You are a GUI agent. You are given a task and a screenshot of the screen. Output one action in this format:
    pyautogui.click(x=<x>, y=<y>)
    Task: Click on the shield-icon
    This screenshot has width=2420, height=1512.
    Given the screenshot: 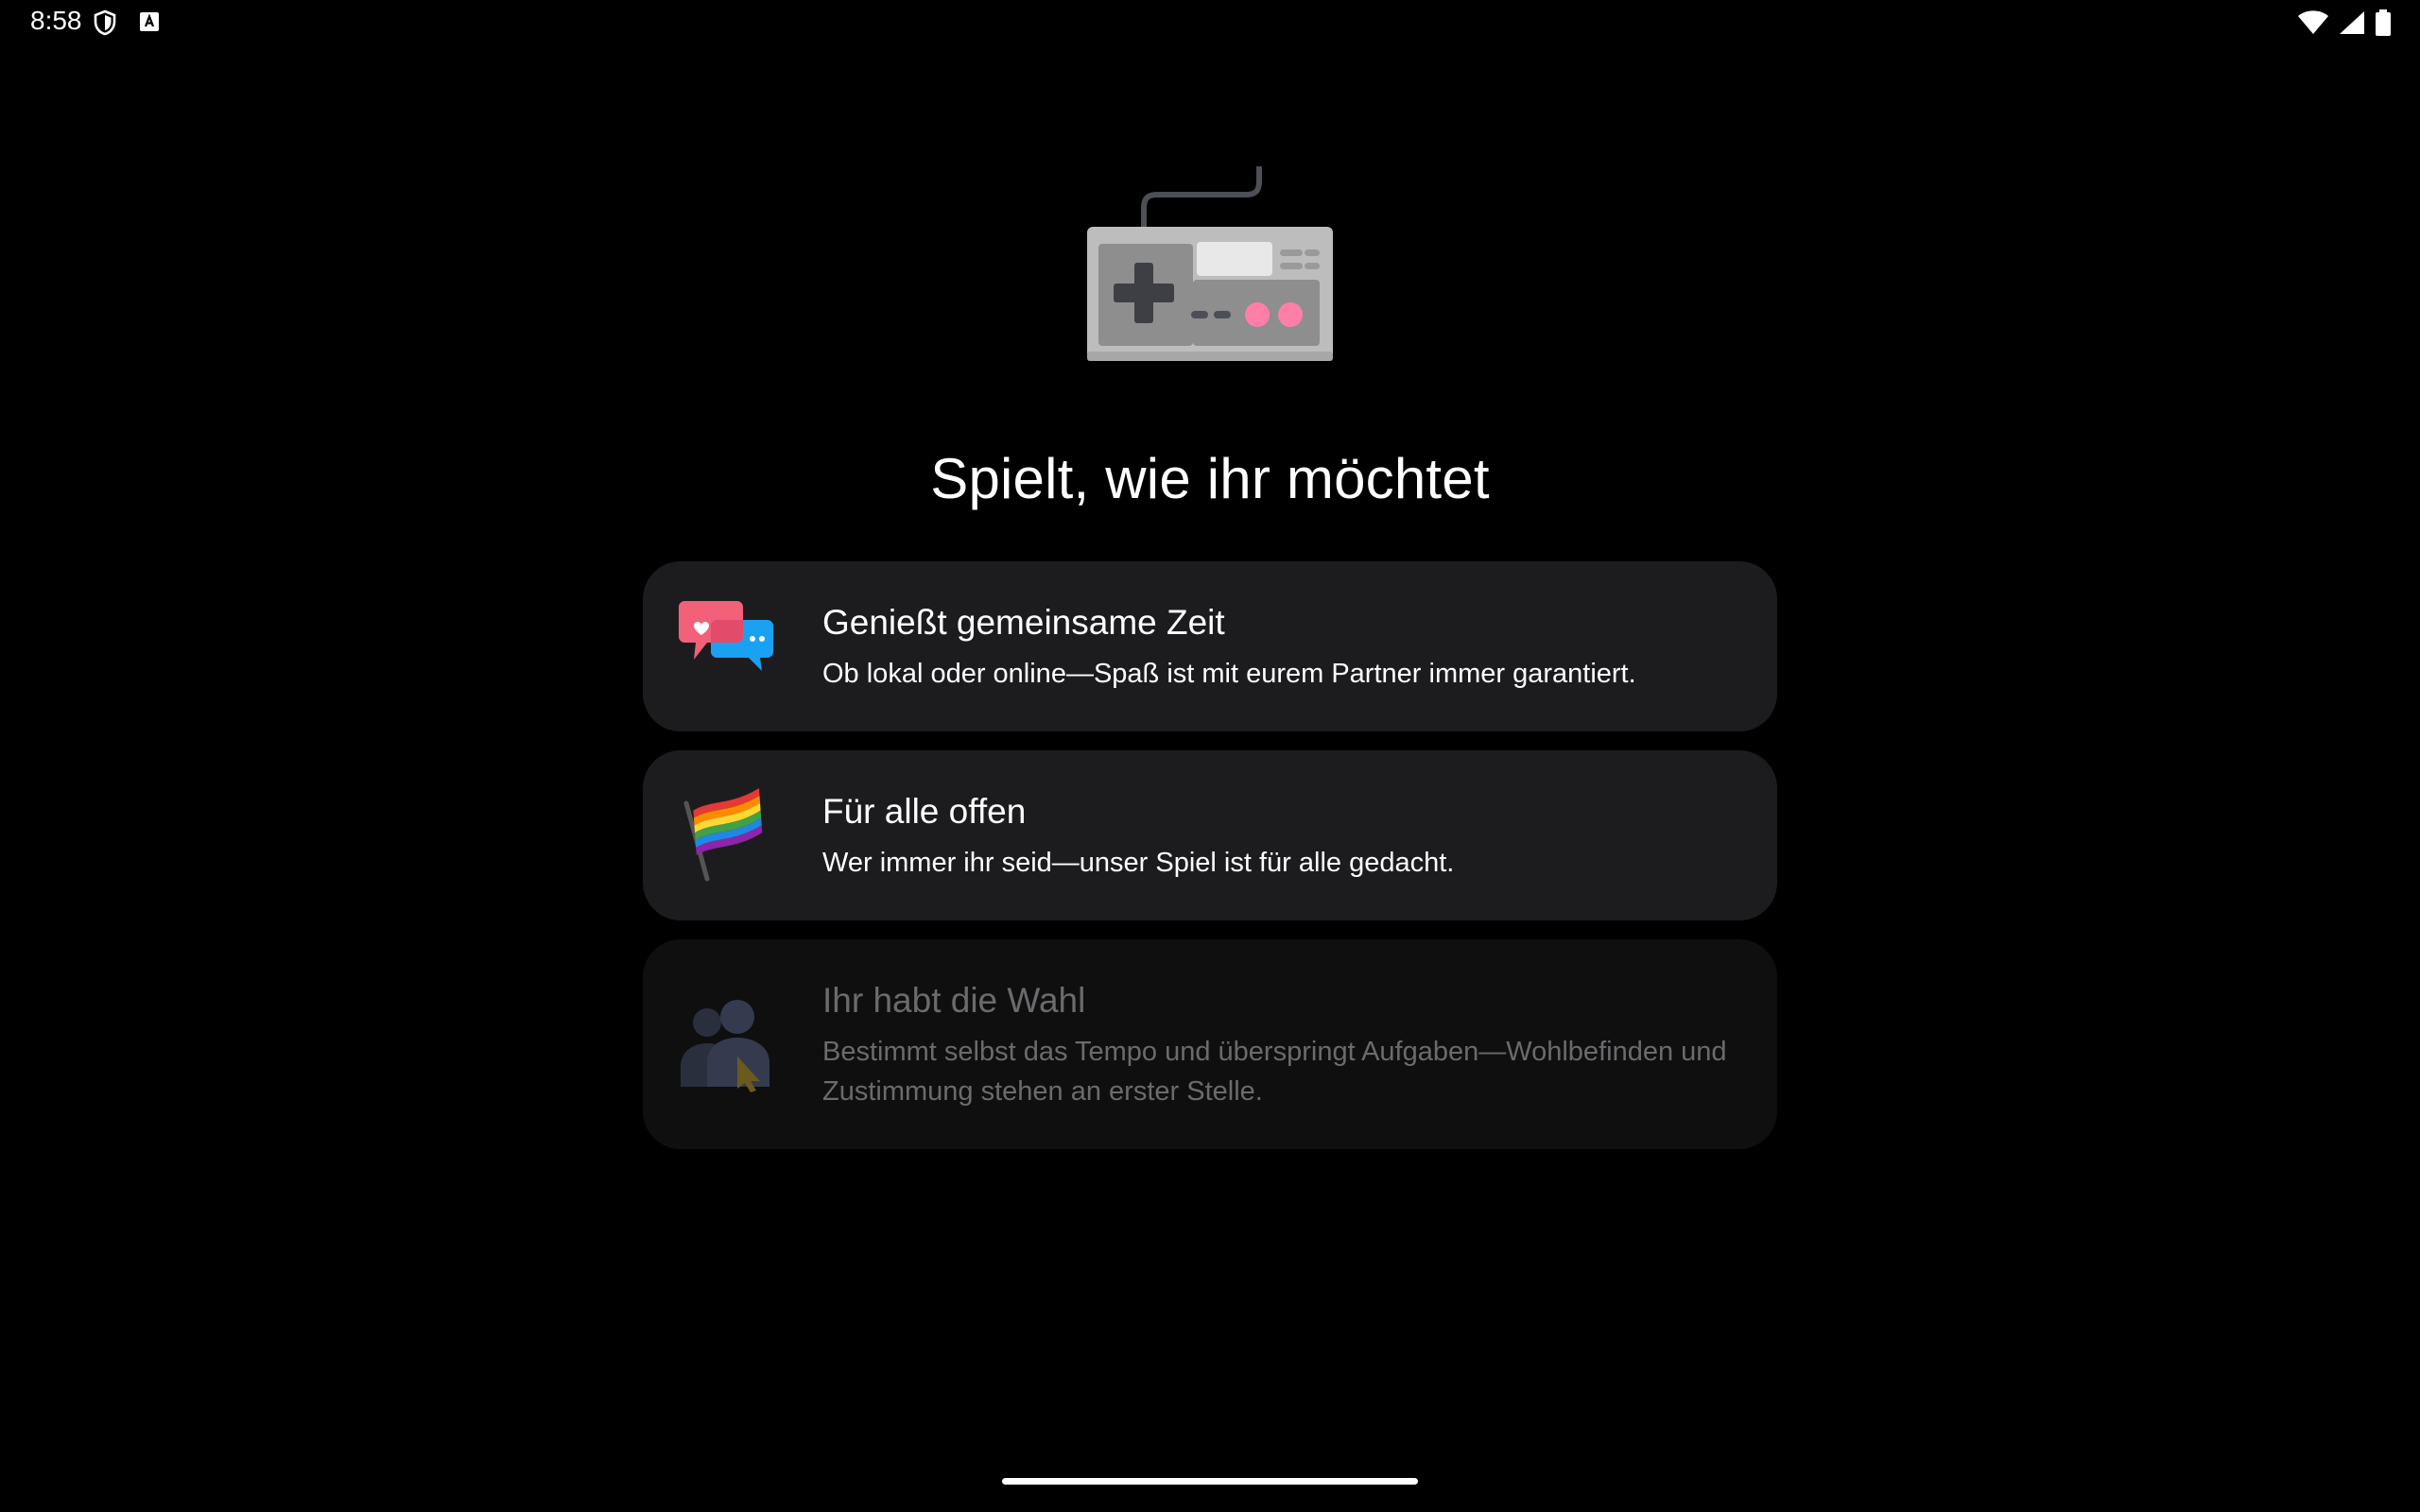 What is the action you would take?
    pyautogui.click(x=105, y=22)
    